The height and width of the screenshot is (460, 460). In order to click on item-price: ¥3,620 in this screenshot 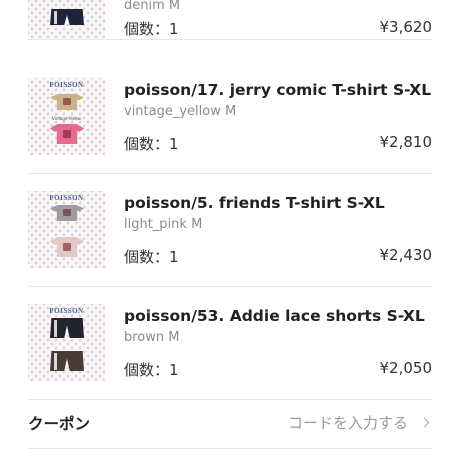, I will do `click(406, 27)`.